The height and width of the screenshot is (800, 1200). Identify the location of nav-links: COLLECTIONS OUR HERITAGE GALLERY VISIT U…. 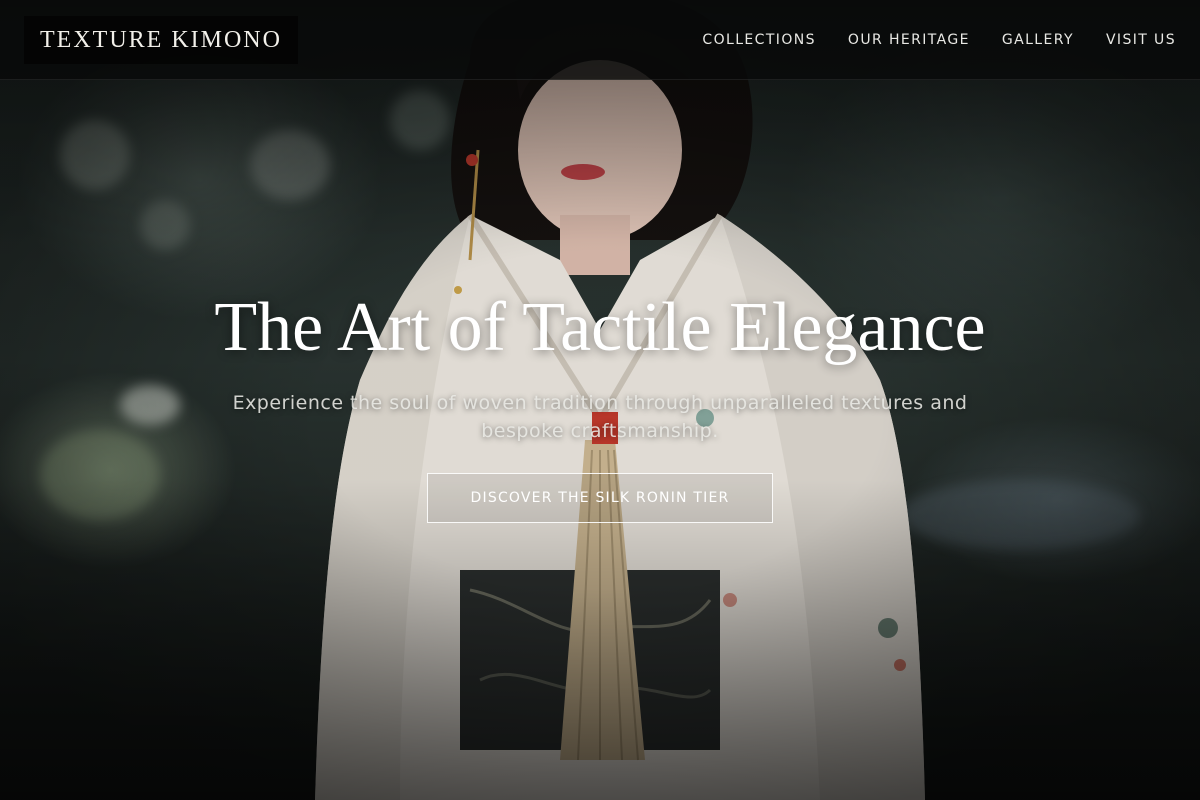
(939, 40).